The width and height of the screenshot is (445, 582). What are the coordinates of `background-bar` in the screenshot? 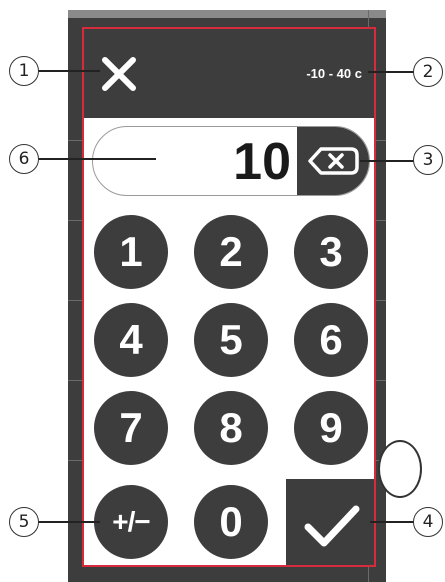 It's located at (227, 14).